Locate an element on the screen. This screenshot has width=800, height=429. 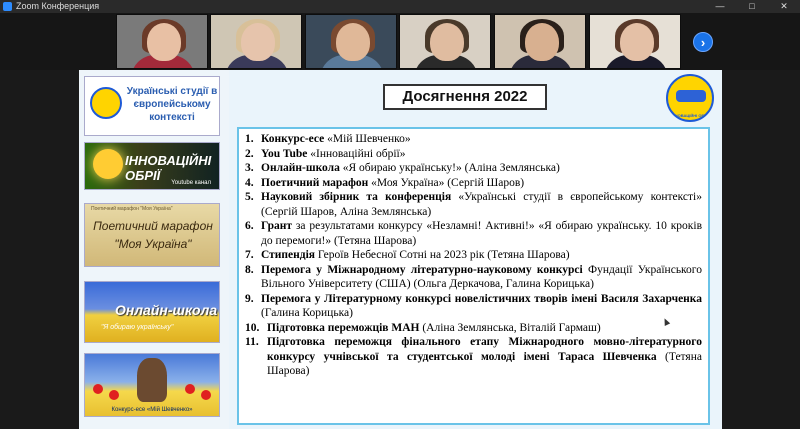
achievement-bold: You Tube is located at coordinates (284, 153).